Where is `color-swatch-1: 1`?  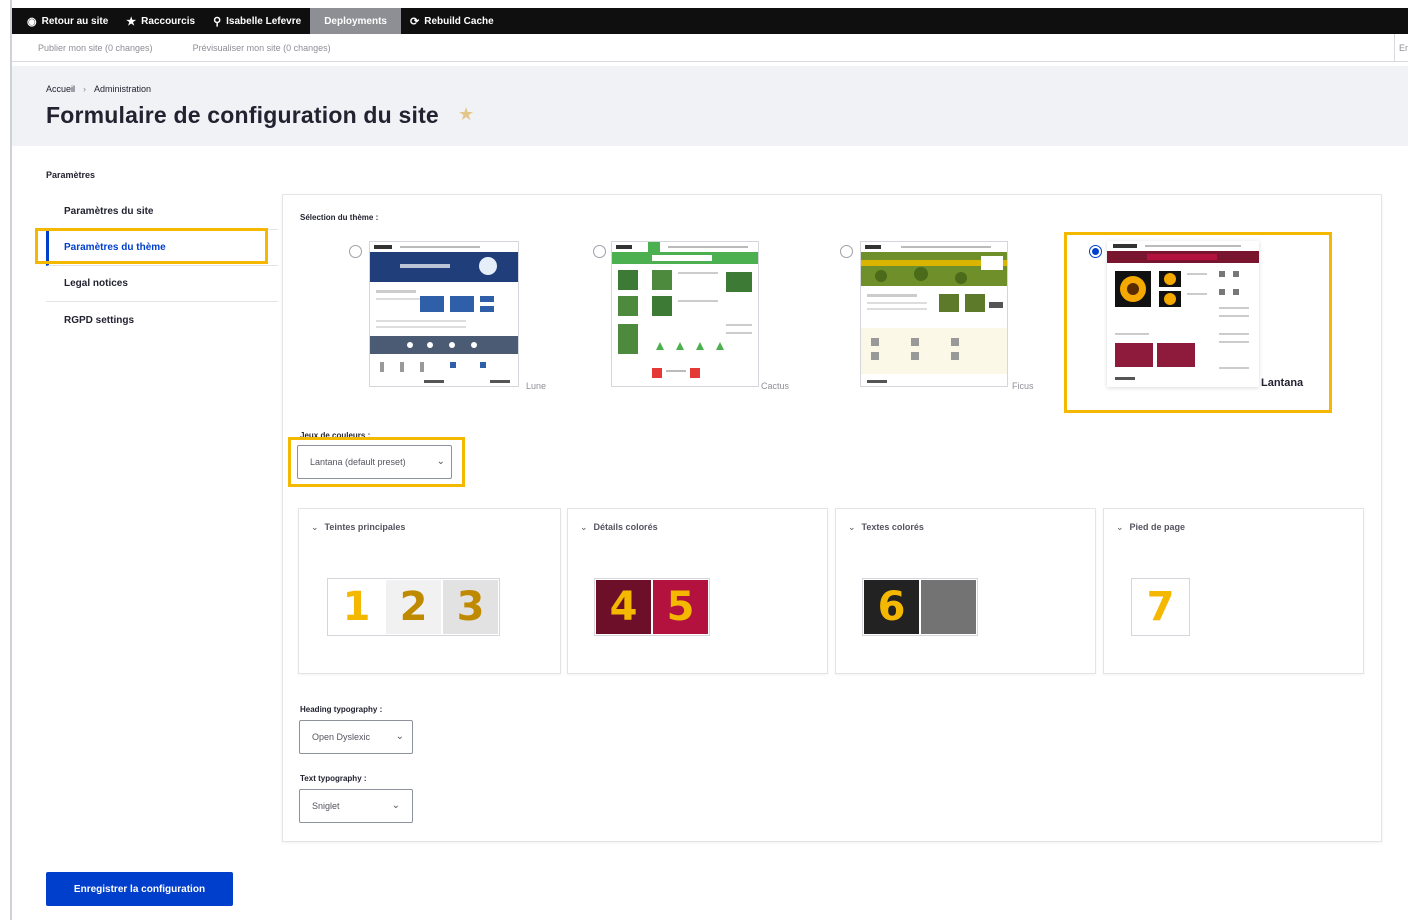
color-swatch-1: 1 is located at coordinates (356, 607).